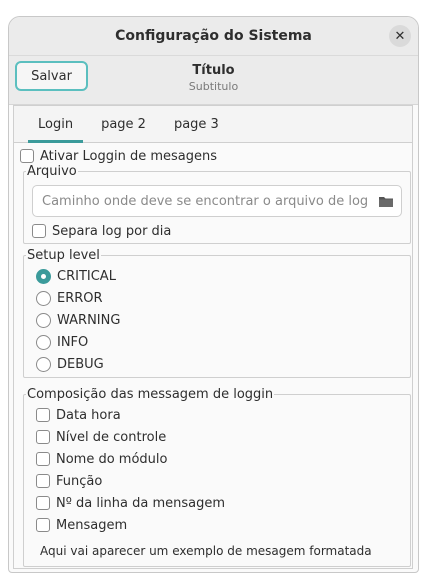 The image size is (431, 581). Describe the element at coordinates (43, 364) in the screenshot. I see `radio-debug` at that location.